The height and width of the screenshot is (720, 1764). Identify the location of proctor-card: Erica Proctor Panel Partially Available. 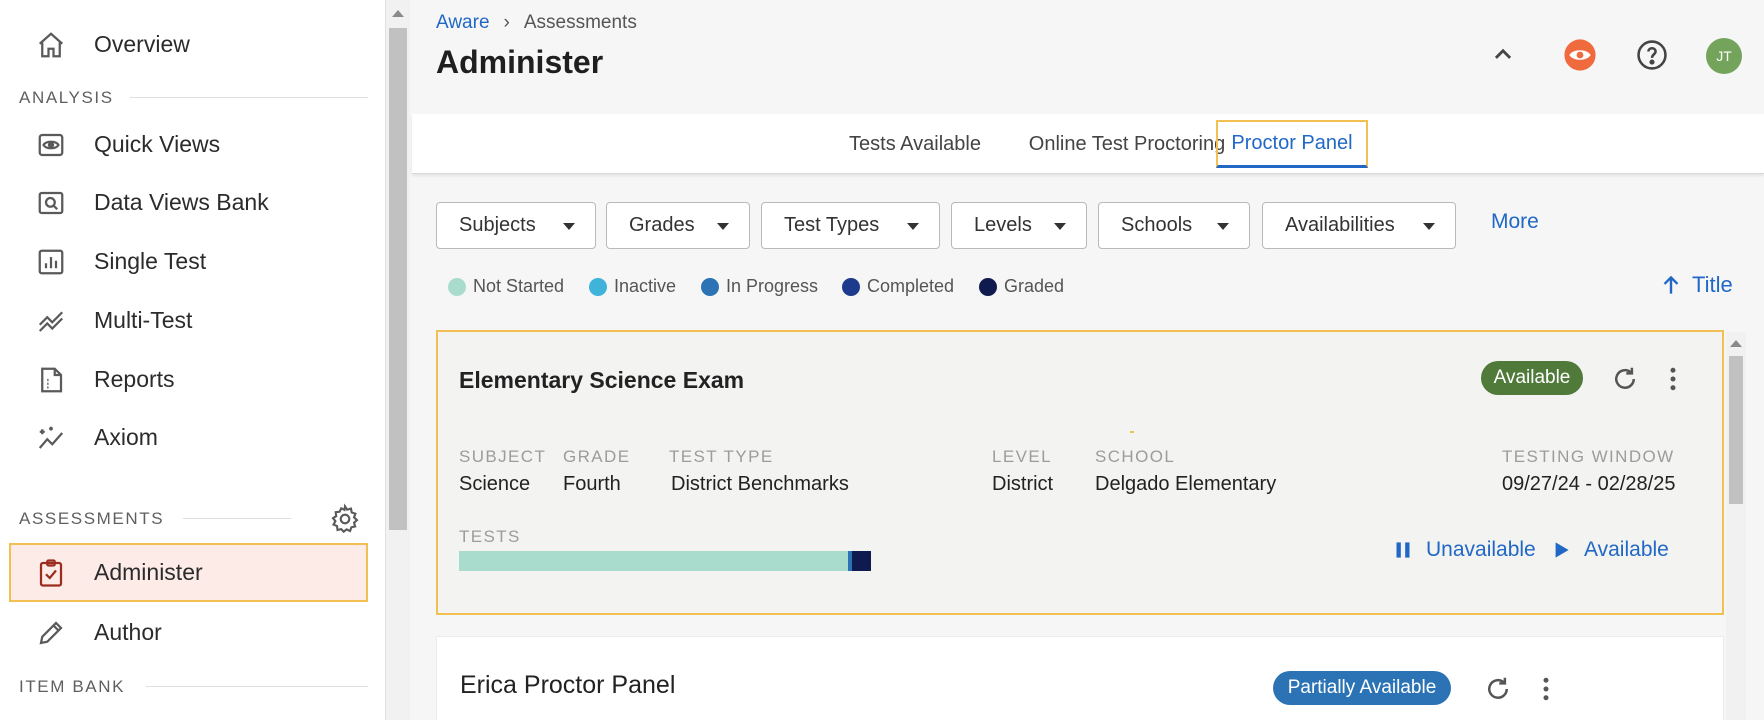
(1080, 678).